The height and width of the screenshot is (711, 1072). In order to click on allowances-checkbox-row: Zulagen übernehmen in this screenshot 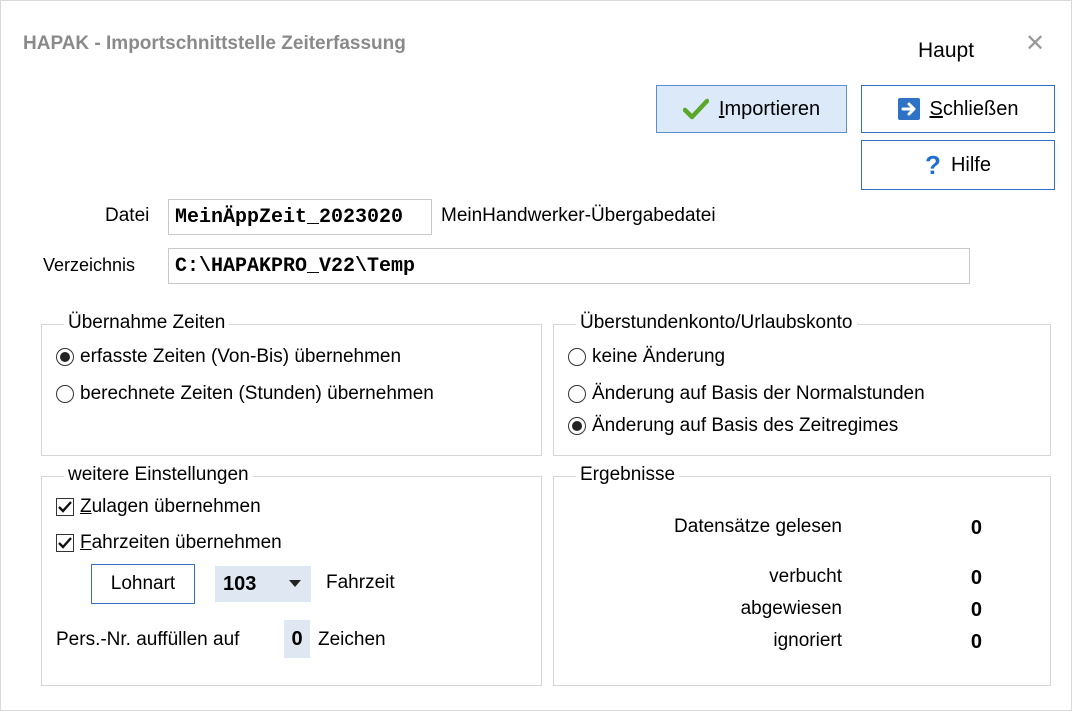, I will do `click(158, 507)`.